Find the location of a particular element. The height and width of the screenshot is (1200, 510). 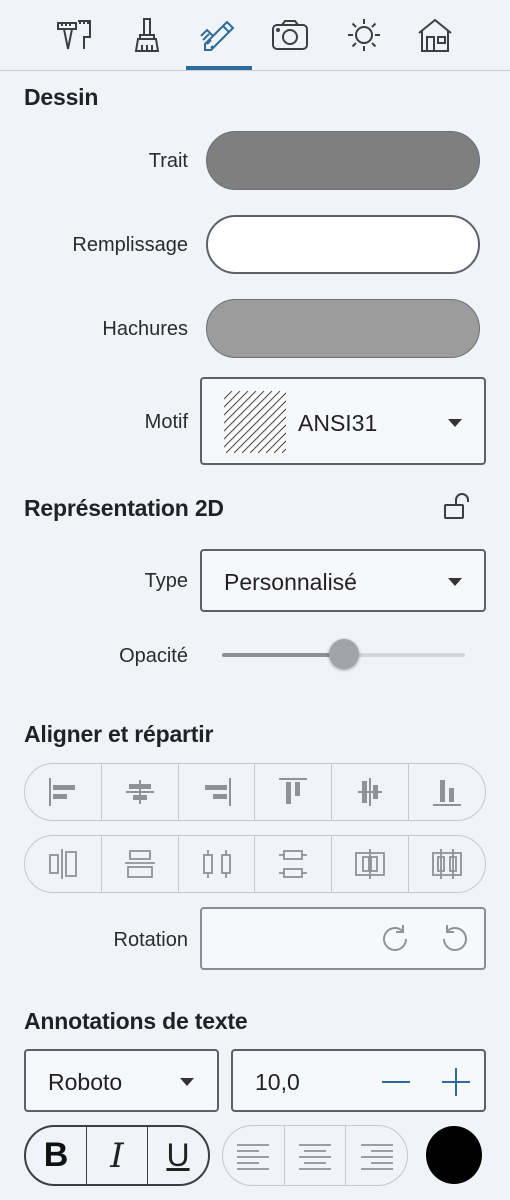

opacite-label: Opacité is located at coordinates (153, 656).